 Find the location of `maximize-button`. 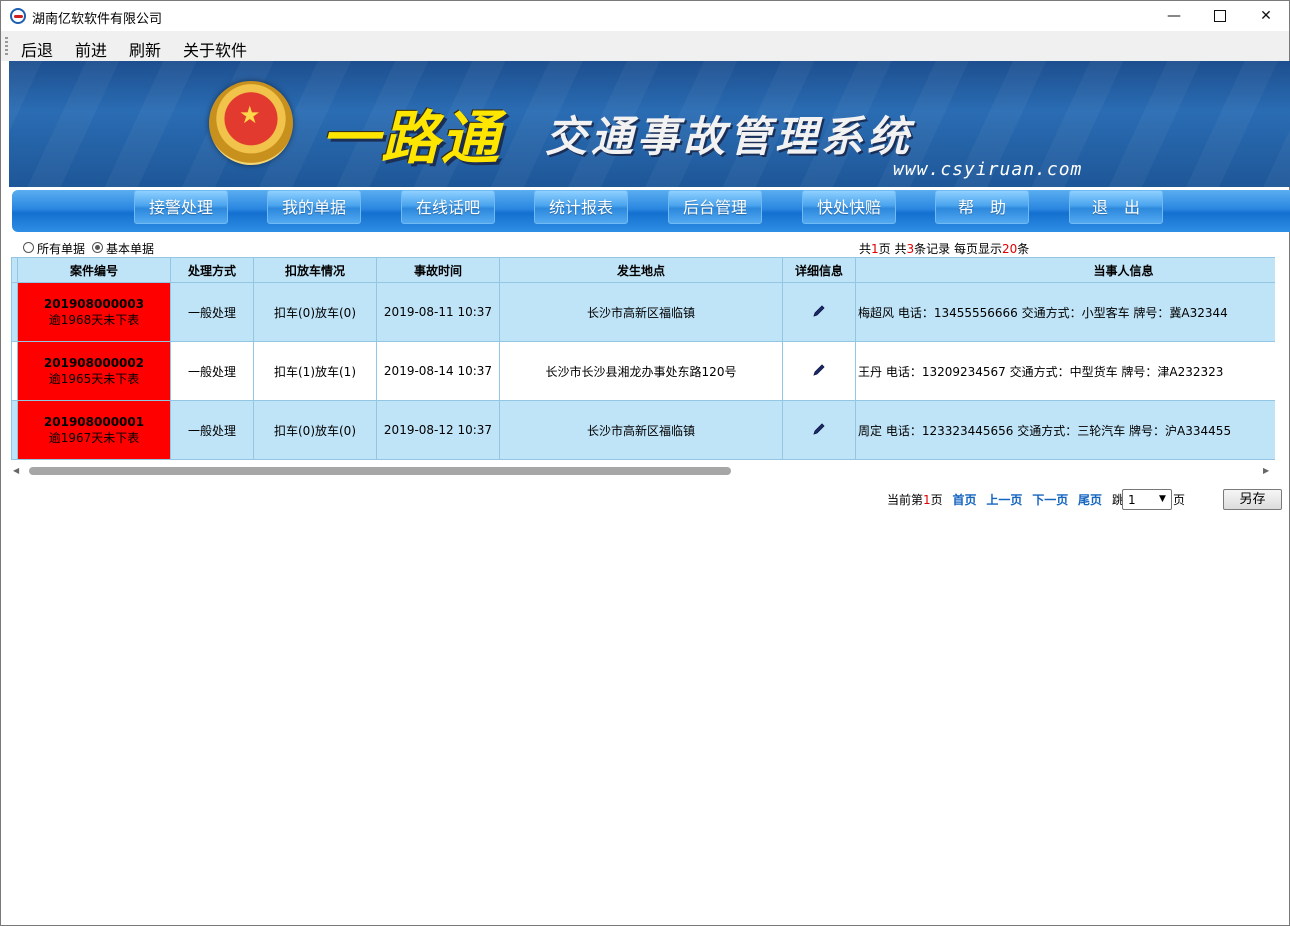

maximize-button is located at coordinates (1220, 16).